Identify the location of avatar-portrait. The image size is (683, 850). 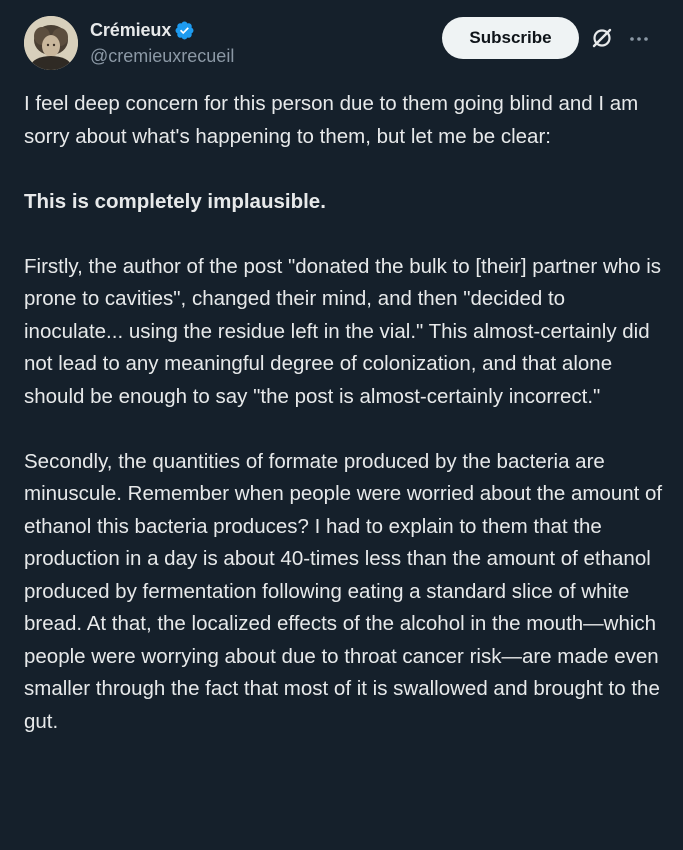
(51, 43).